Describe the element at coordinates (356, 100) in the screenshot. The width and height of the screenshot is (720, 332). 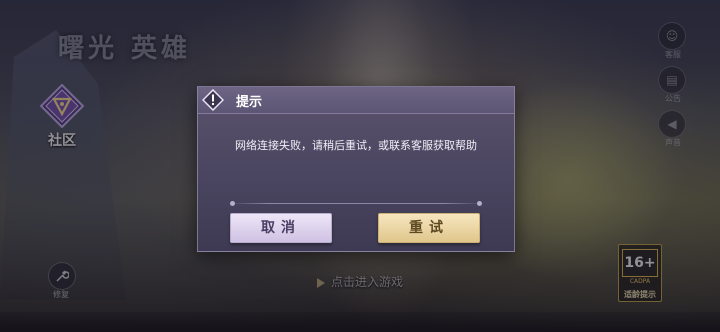
I see `dialog-header: 提示` at that location.